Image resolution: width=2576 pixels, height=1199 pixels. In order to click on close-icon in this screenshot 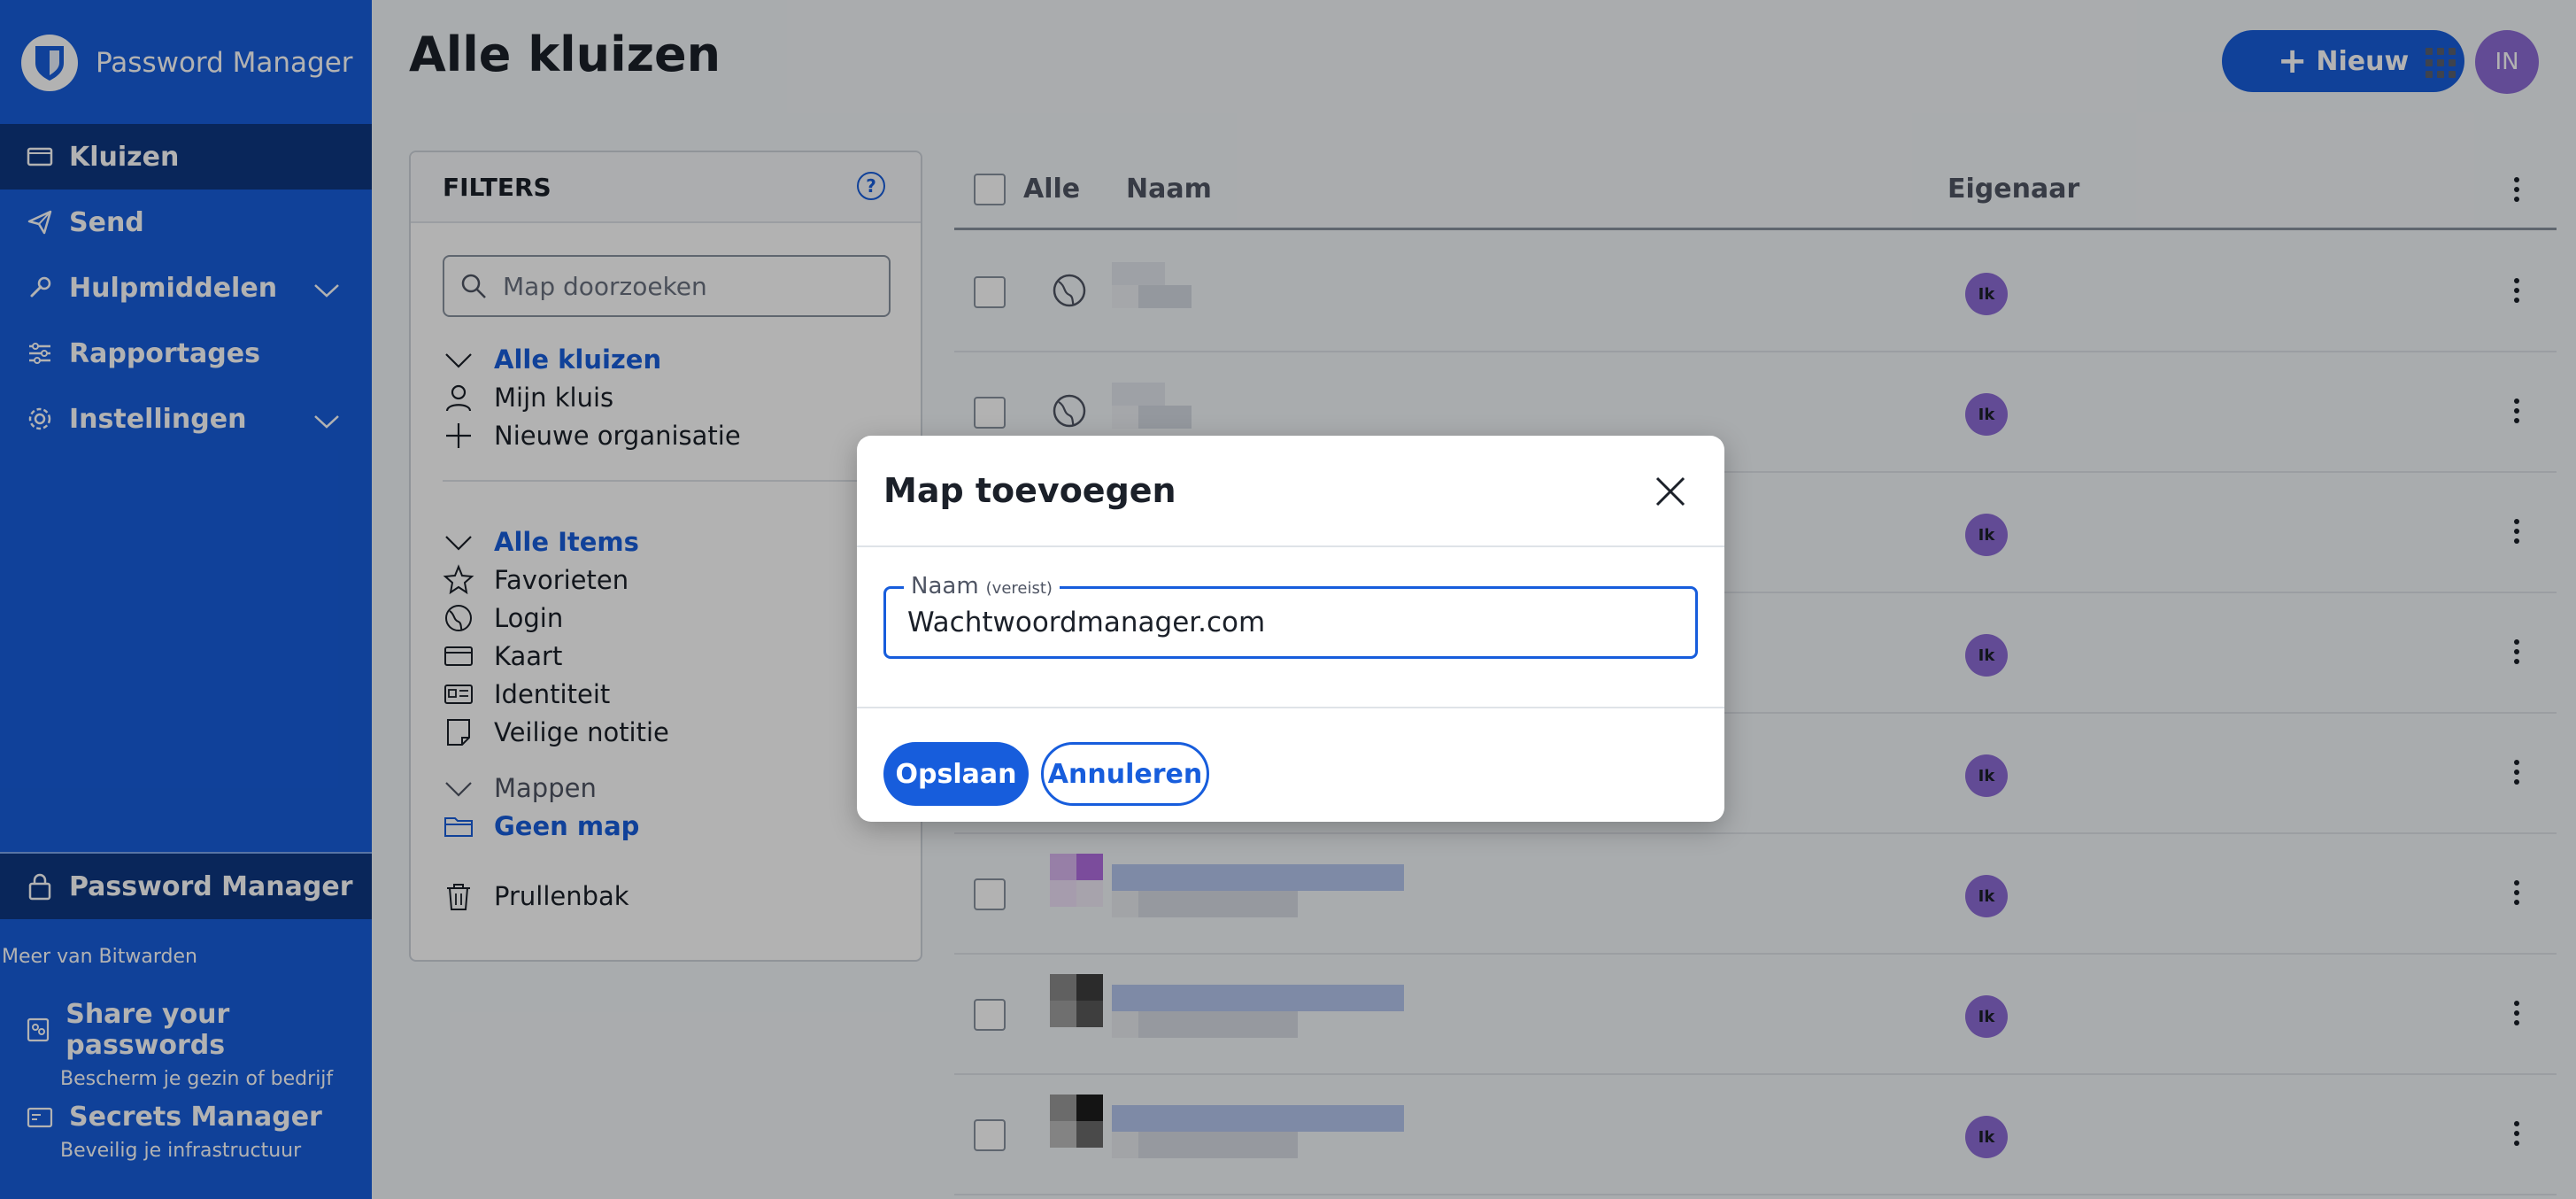, I will do `click(1670, 491)`.